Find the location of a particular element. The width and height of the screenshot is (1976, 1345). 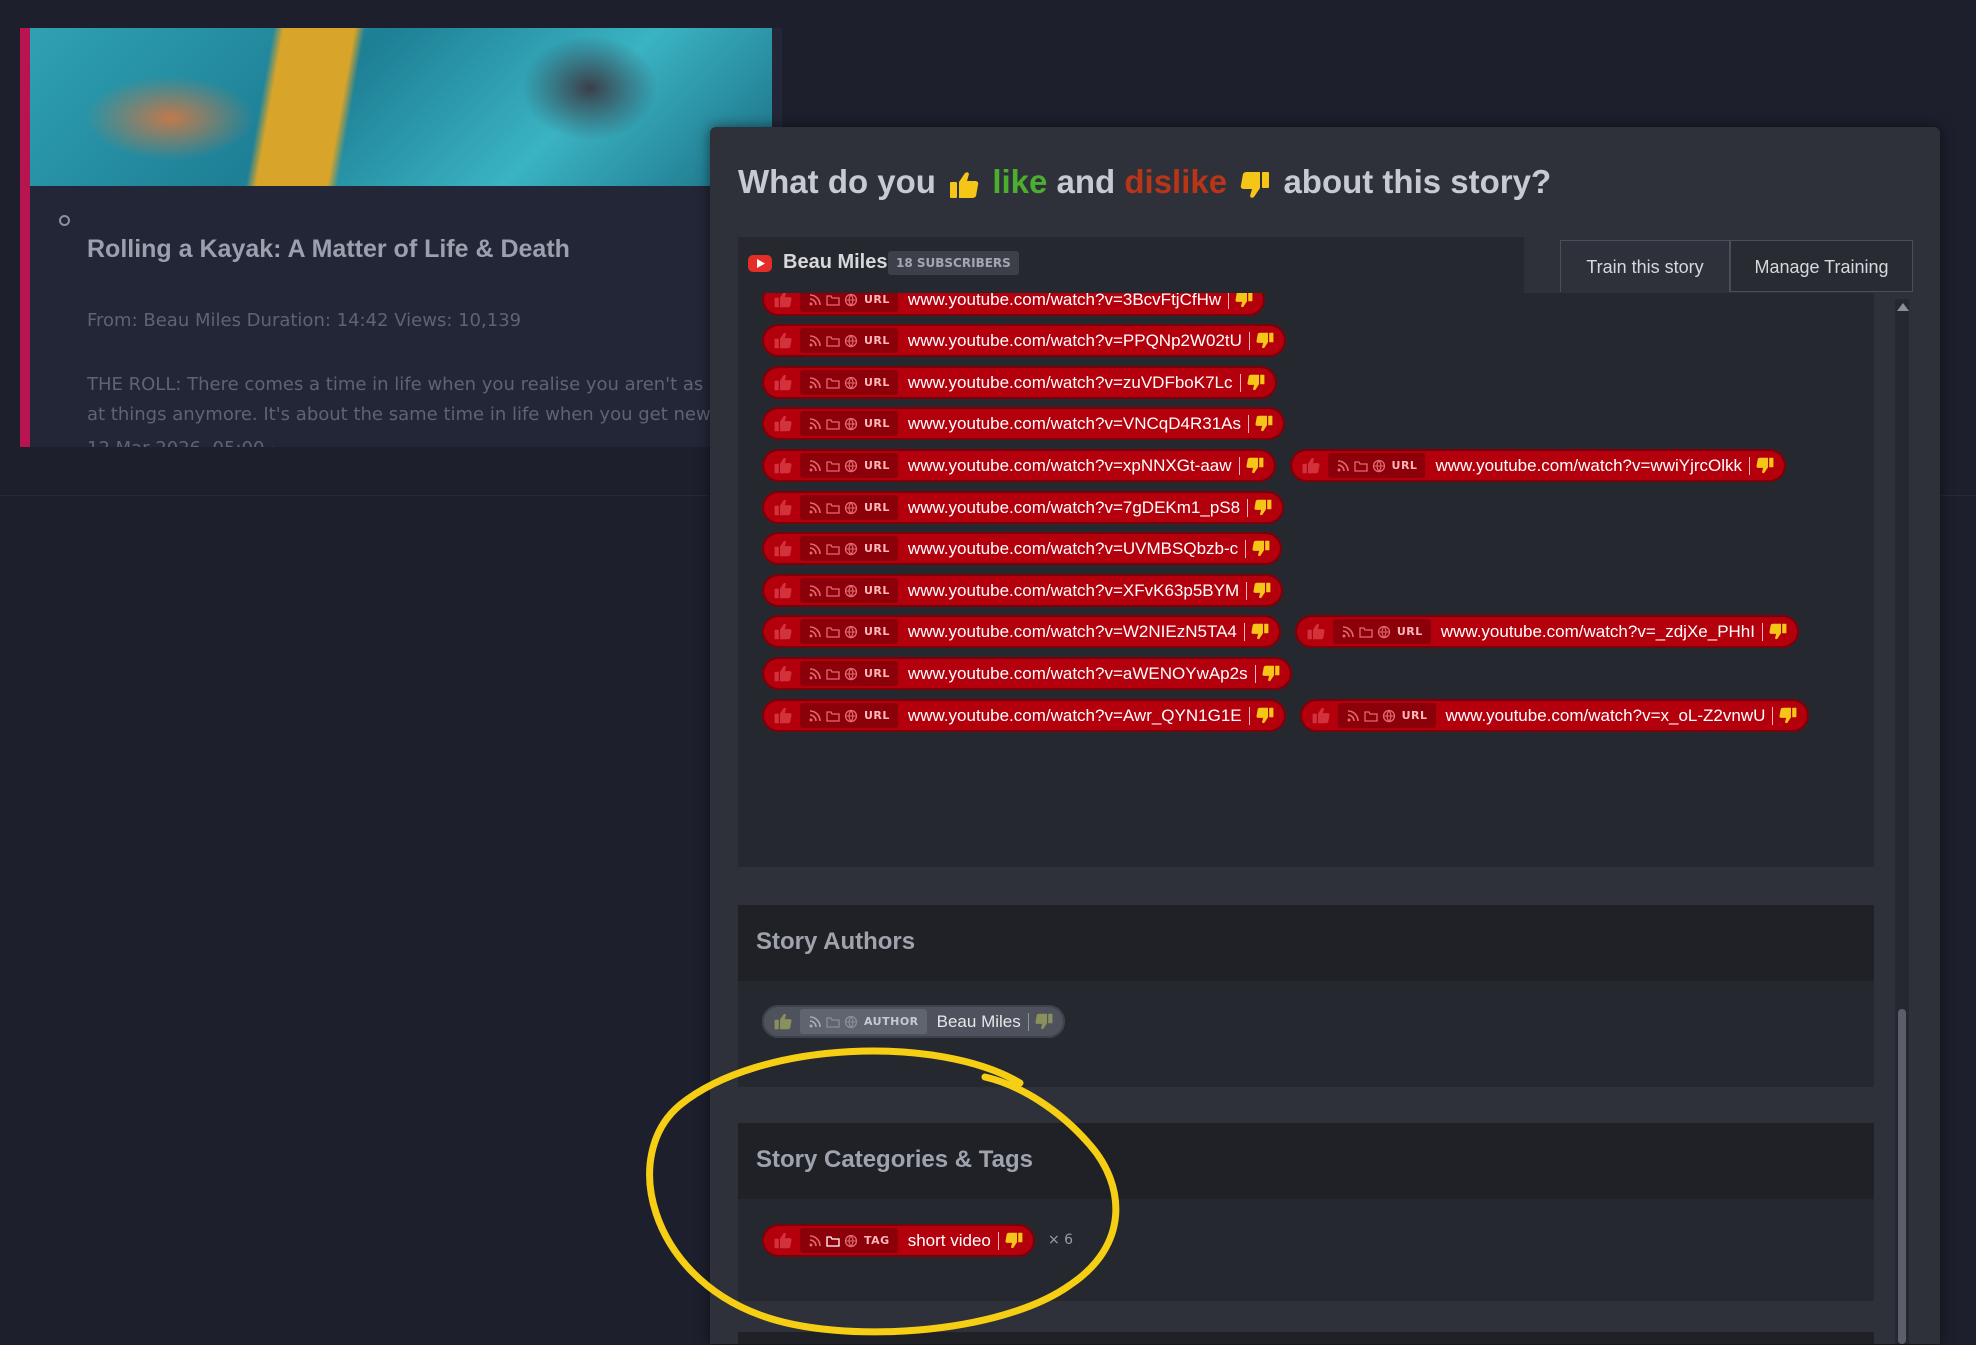

scrollbar-thumb is located at coordinates (1902, 1176).